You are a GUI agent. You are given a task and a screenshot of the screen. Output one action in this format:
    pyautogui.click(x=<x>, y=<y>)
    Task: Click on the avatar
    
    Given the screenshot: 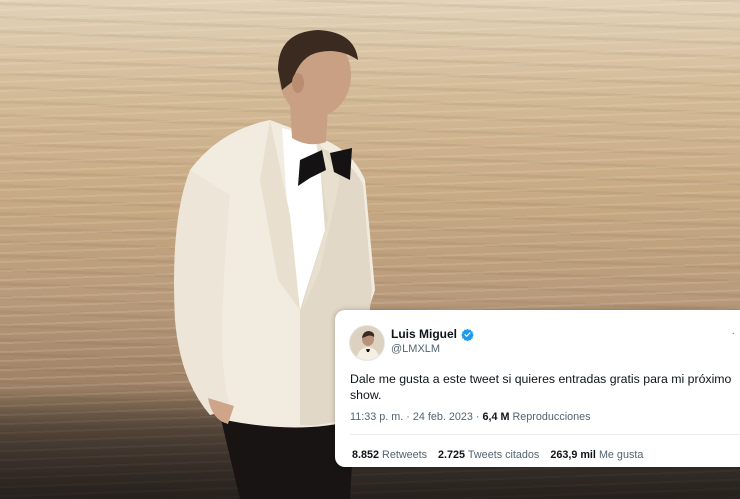 What is the action you would take?
    pyautogui.click(x=367, y=343)
    